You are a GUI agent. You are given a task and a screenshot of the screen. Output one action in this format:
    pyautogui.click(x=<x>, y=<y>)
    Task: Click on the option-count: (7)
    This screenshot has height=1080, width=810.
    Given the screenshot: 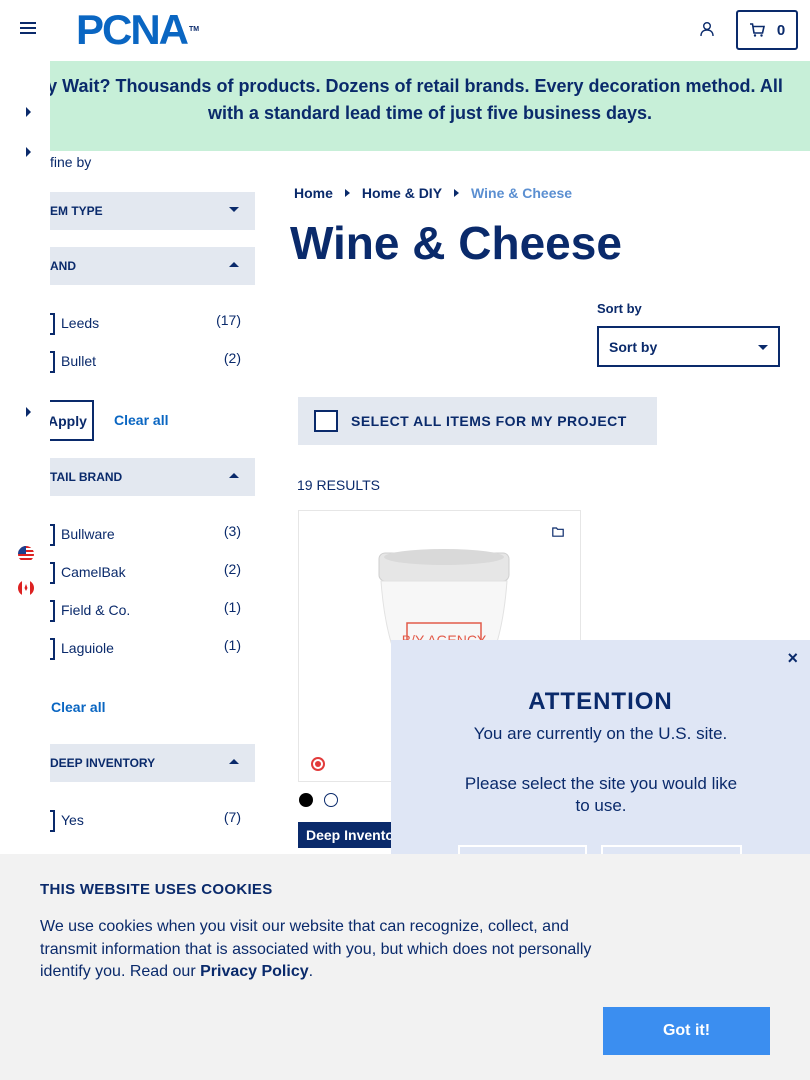 What is the action you would take?
    pyautogui.click(x=232, y=817)
    